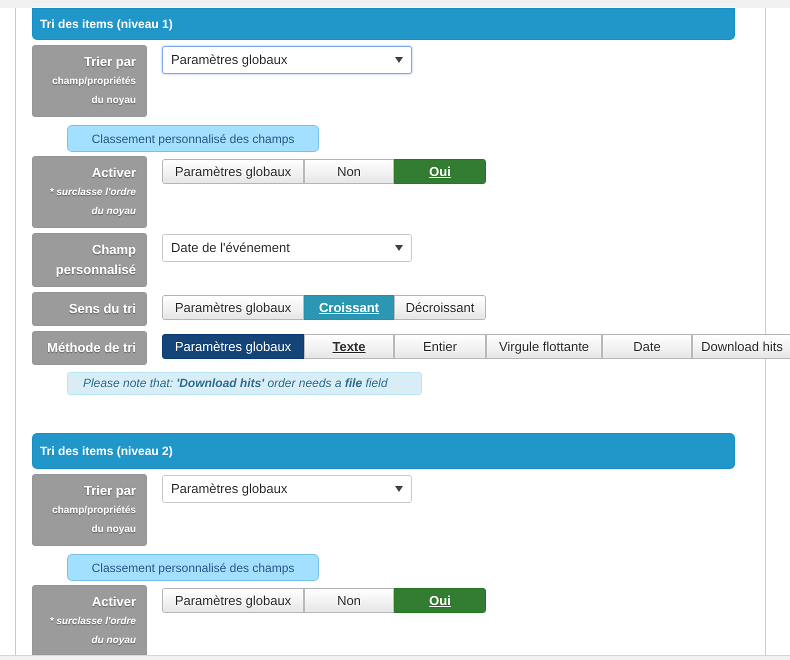  I want to click on toggle-button: Virgule flottante, so click(544, 346).